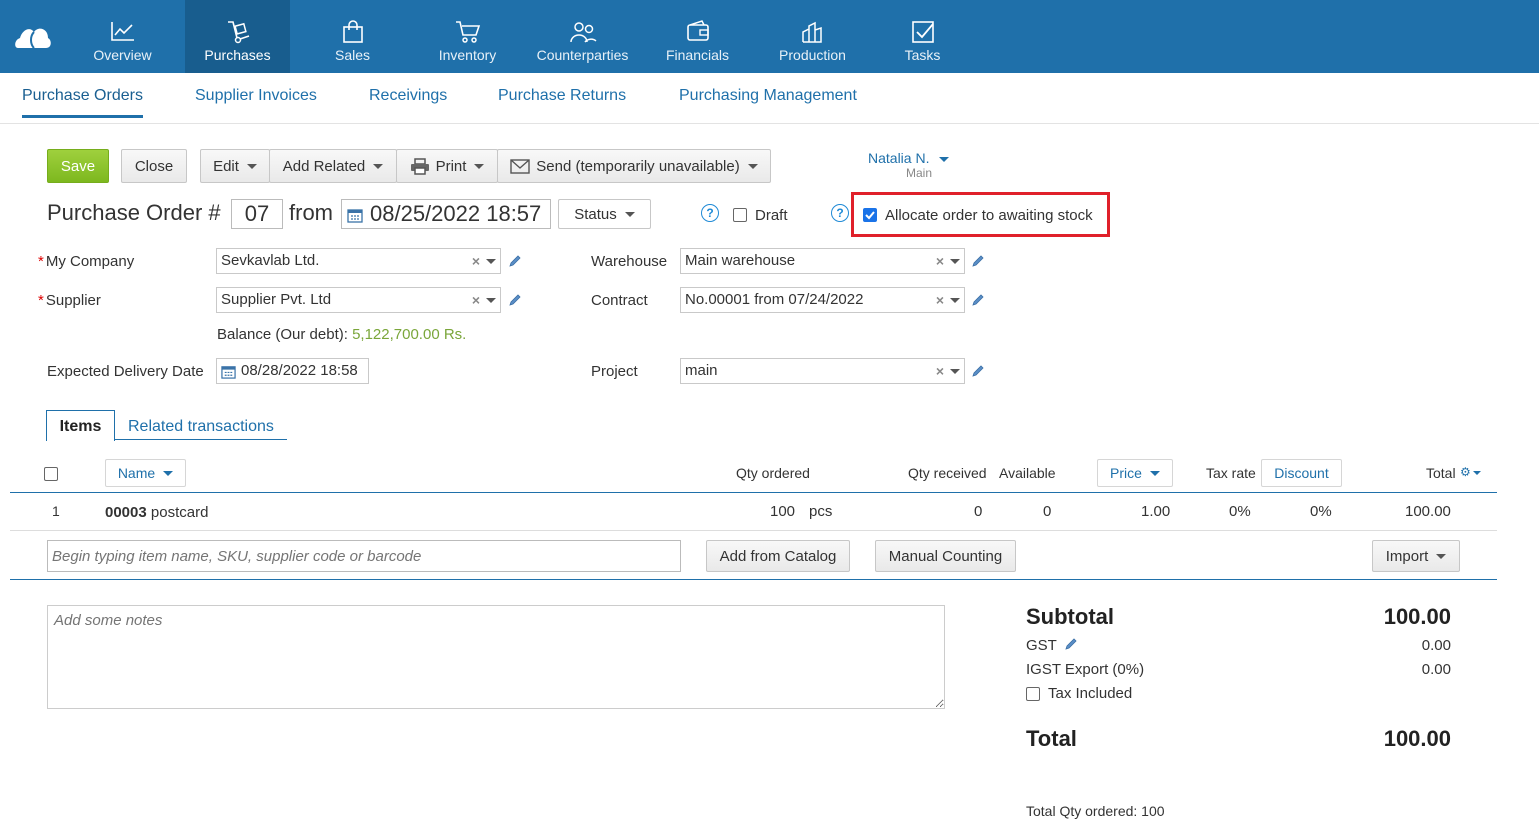 Image resolution: width=1539 pixels, height=837 pixels. What do you see at coordinates (1240, 511) in the screenshot?
I see `row-tax-rate: 0%` at bounding box center [1240, 511].